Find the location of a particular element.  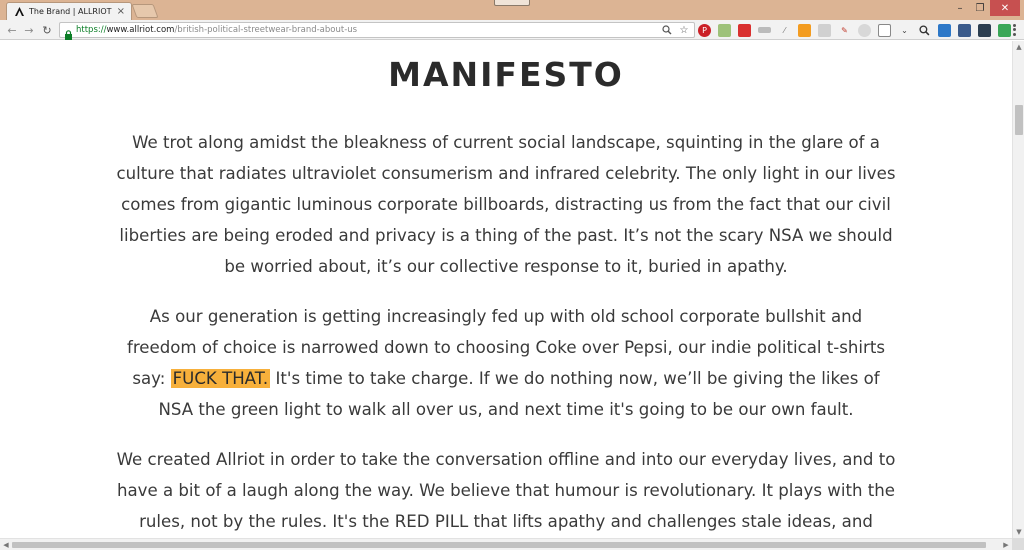

pocket-extension-icon is located at coordinates (744, 30).